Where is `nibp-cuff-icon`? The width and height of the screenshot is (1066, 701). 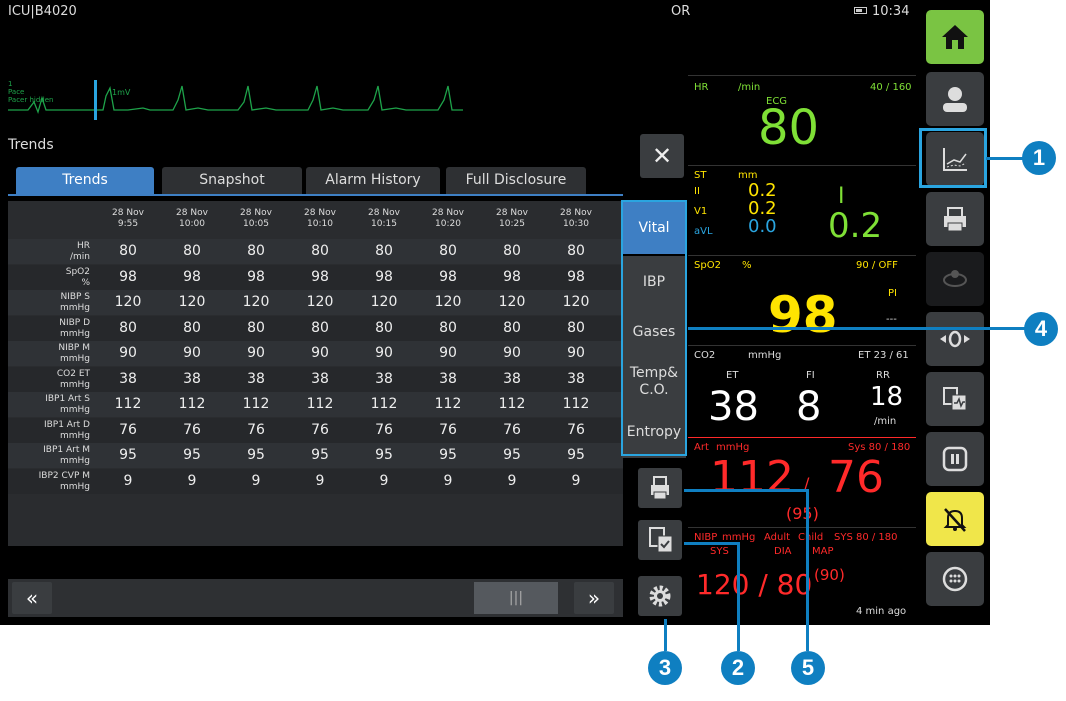
nibp-cuff-icon is located at coordinates (955, 278).